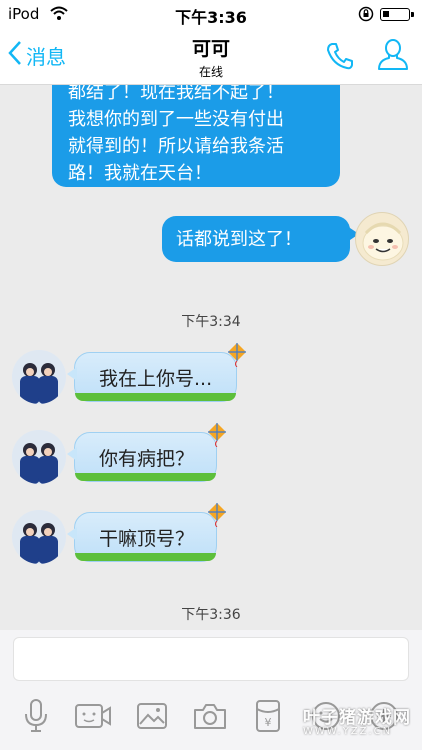 The height and width of the screenshot is (750, 422). What do you see at coordinates (357, 718) in the screenshot?
I see `watermark-title: 叶子猪游戏网` at bounding box center [357, 718].